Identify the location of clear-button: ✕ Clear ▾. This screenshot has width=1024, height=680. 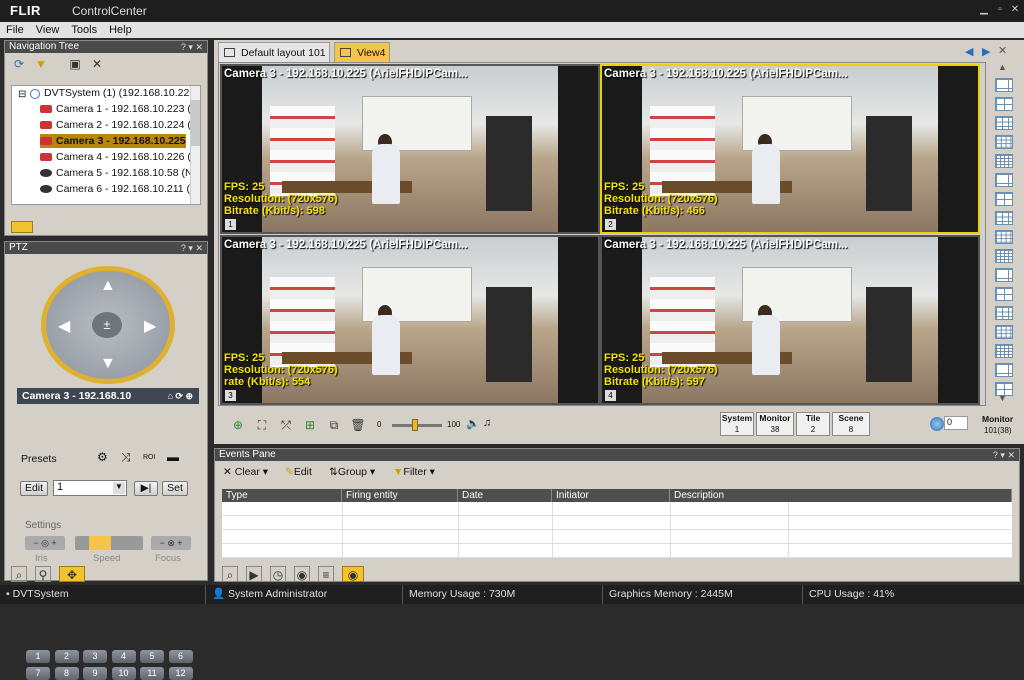
(245, 472).